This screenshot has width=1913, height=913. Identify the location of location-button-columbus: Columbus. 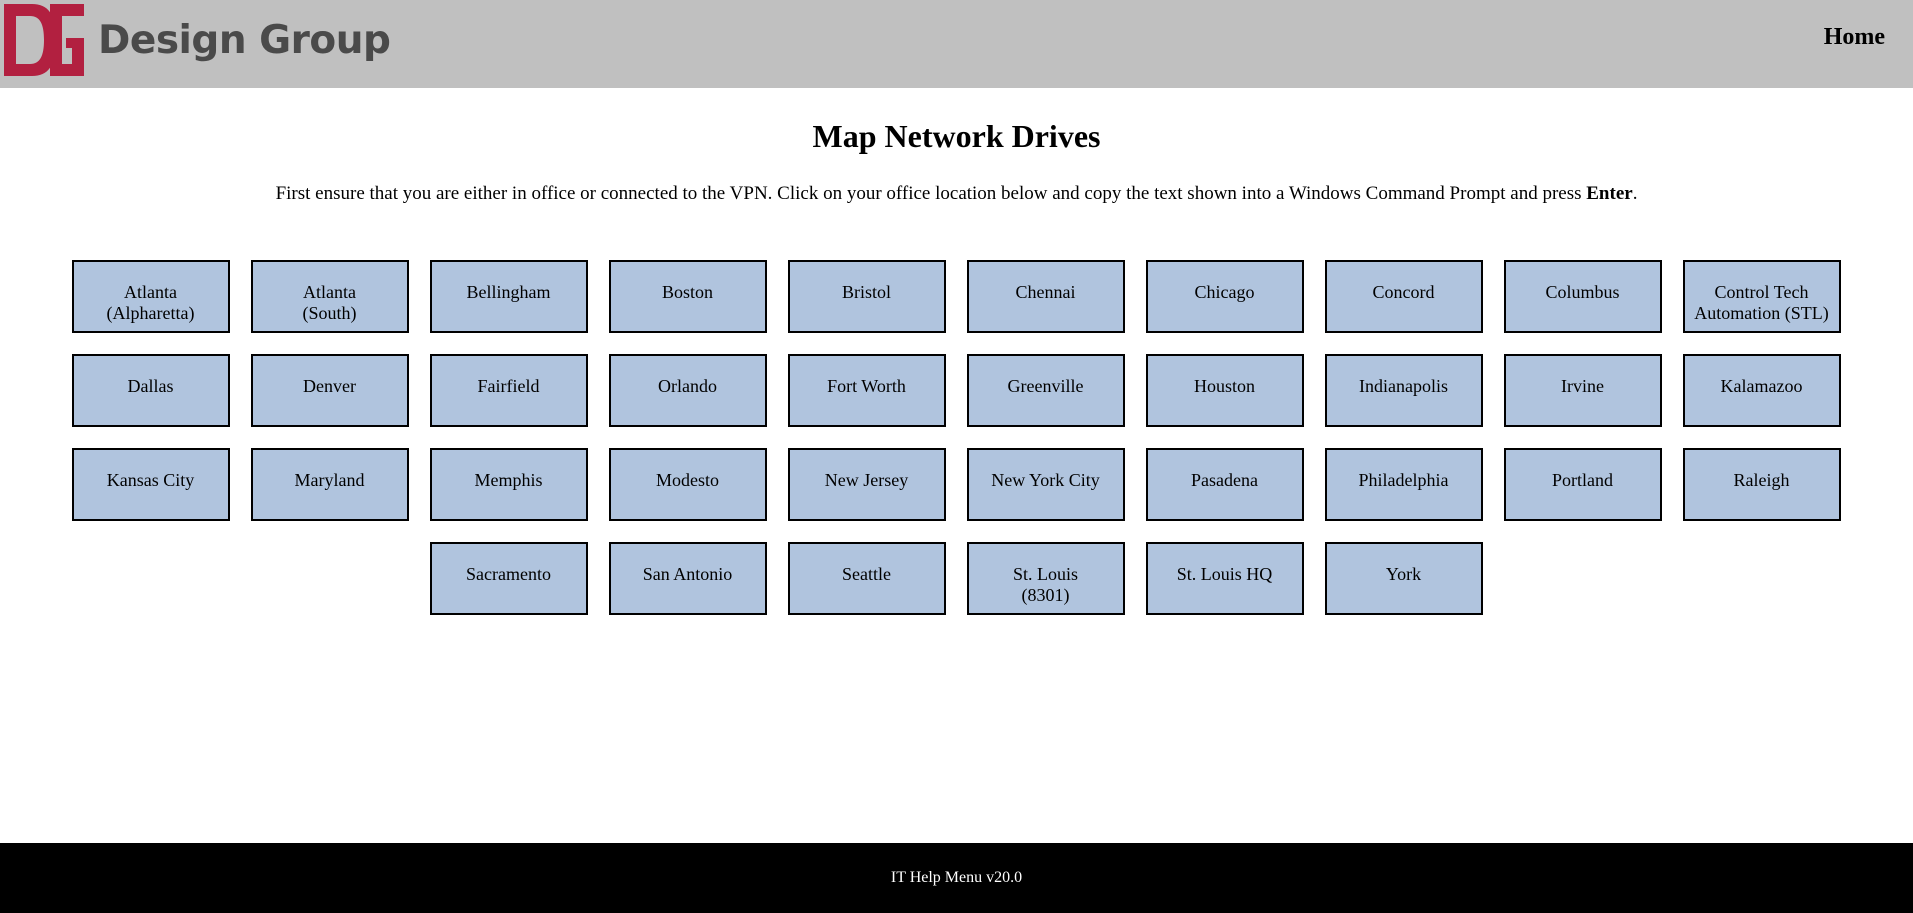
(1582, 296).